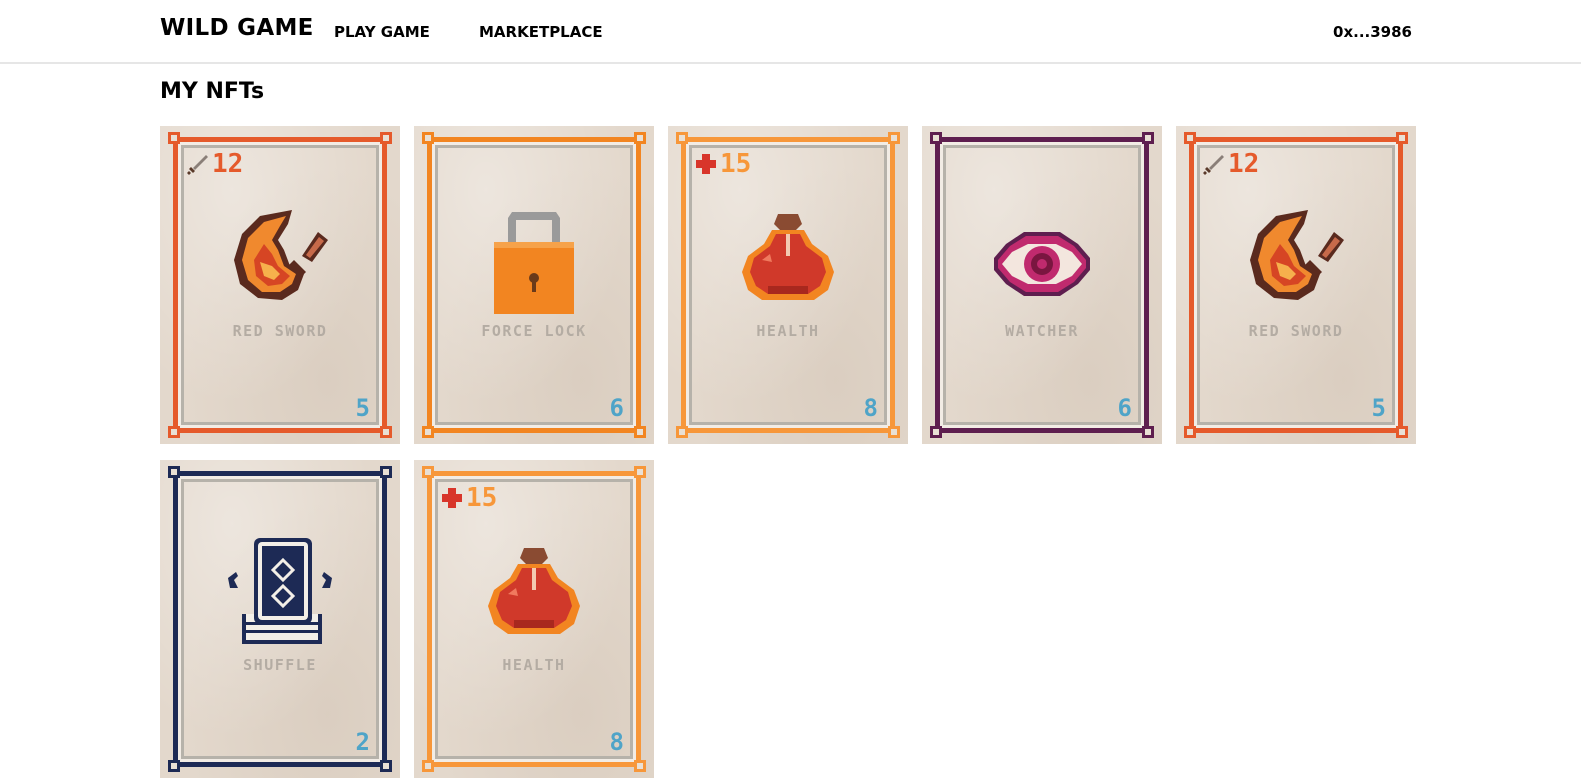 The width and height of the screenshot is (1581, 782). I want to click on padlock-icon, so click(534, 259).